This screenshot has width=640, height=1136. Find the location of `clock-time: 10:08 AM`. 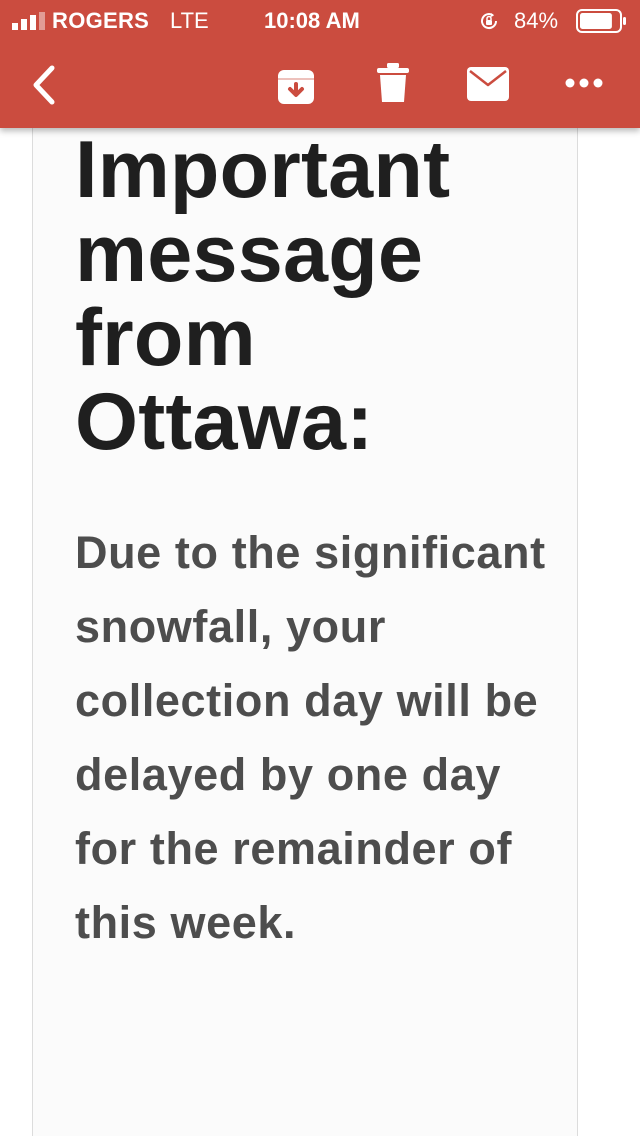

clock-time: 10:08 AM is located at coordinates (312, 20).